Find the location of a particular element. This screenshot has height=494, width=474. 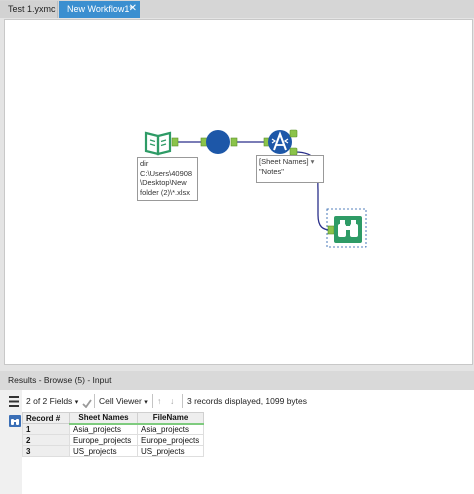

table-header-row: Record # Sheet Names FileName is located at coordinates (113, 418).